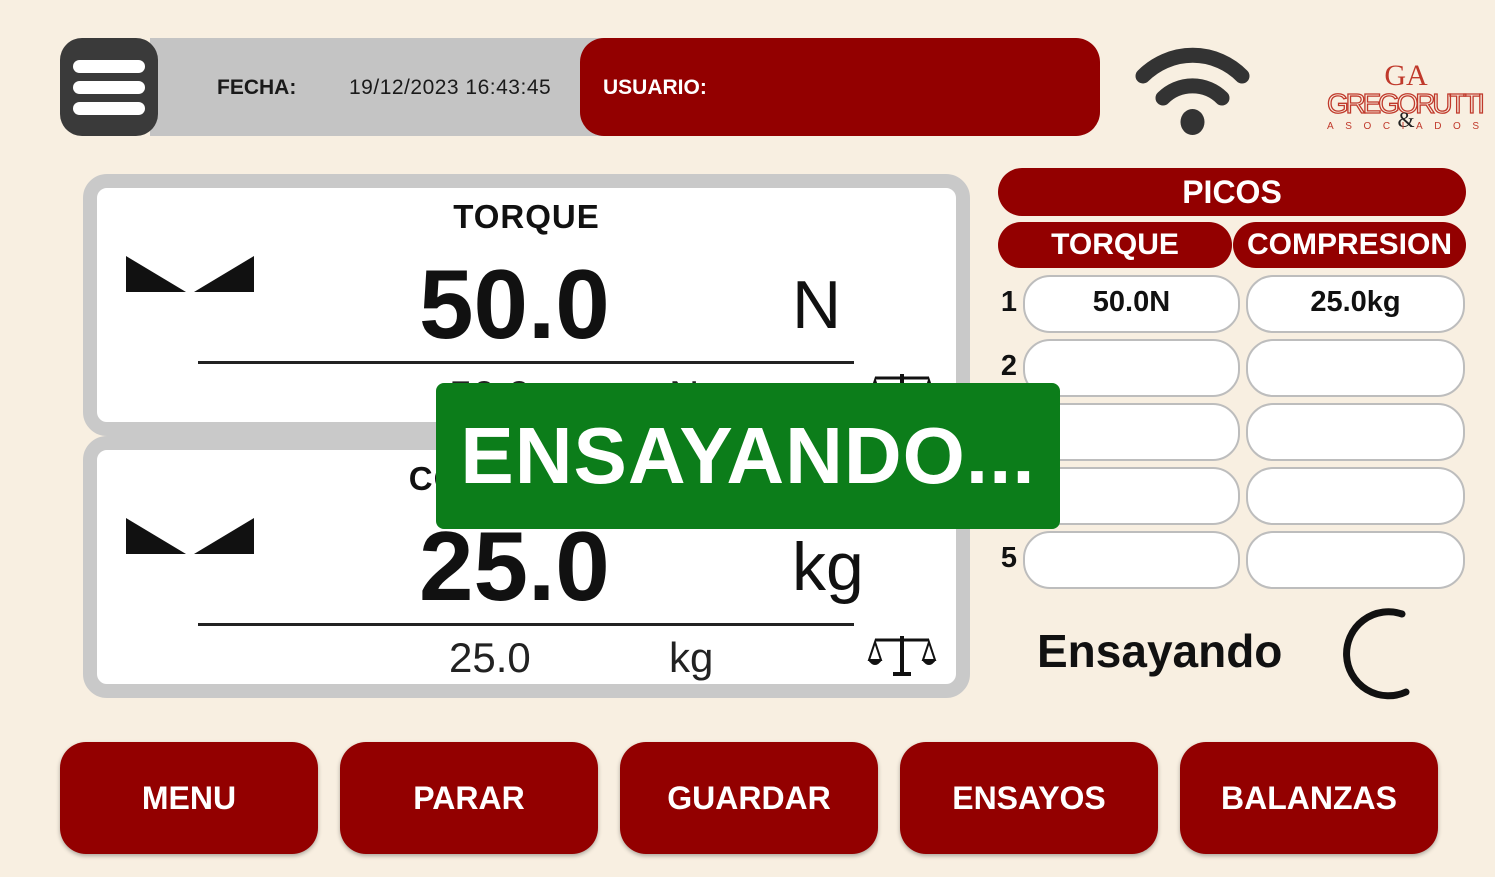 The height and width of the screenshot is (877, 1495). I want to click on compression-unit: kg, so click(828, 567).